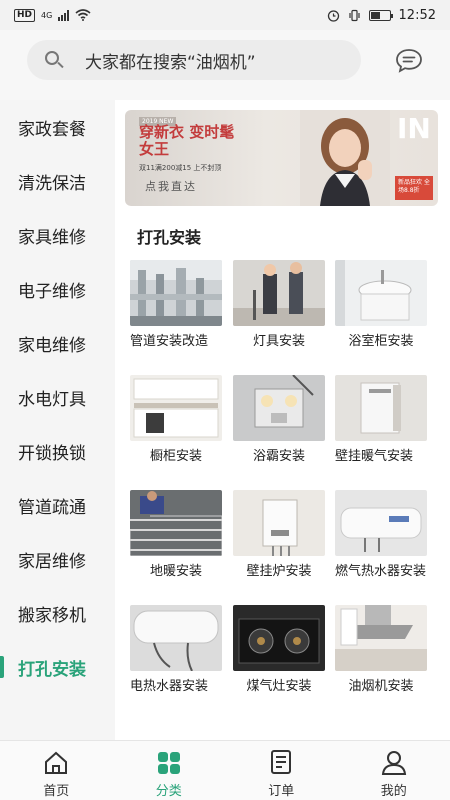  I want to click on sidebar-item: 家电维修, so click(57, 343).